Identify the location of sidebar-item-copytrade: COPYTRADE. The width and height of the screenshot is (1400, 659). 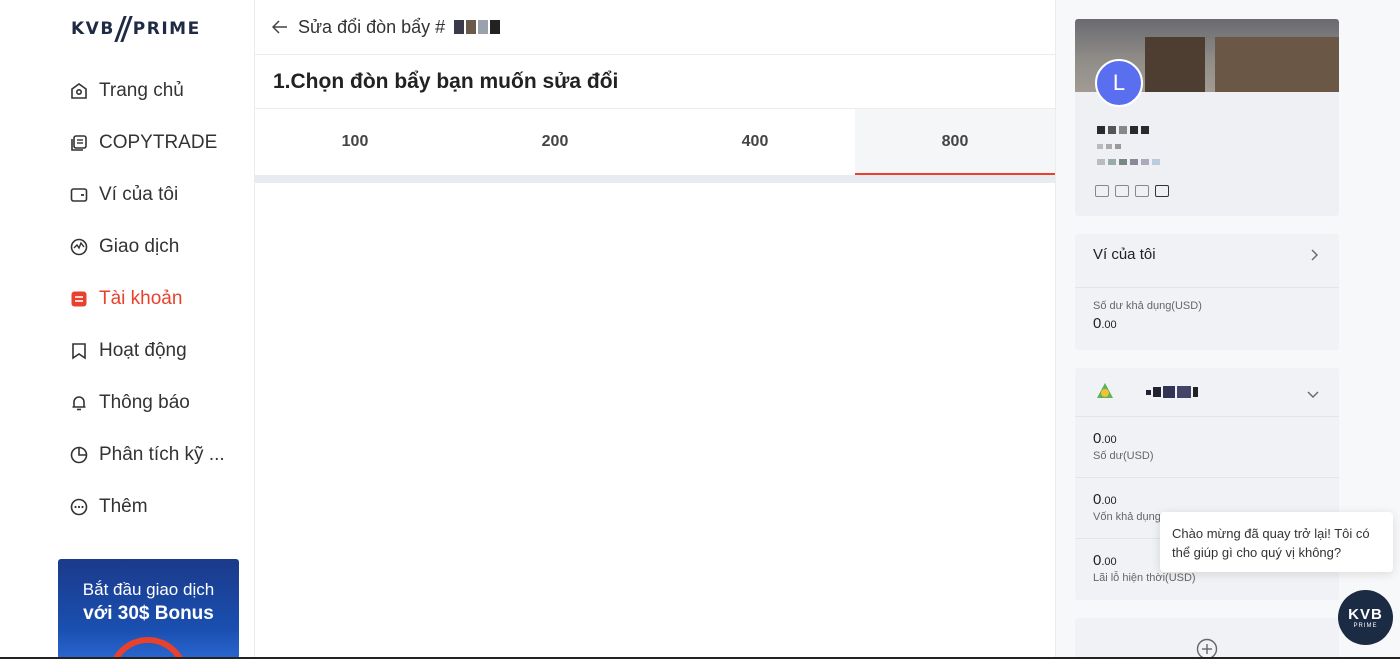
(127, 143).